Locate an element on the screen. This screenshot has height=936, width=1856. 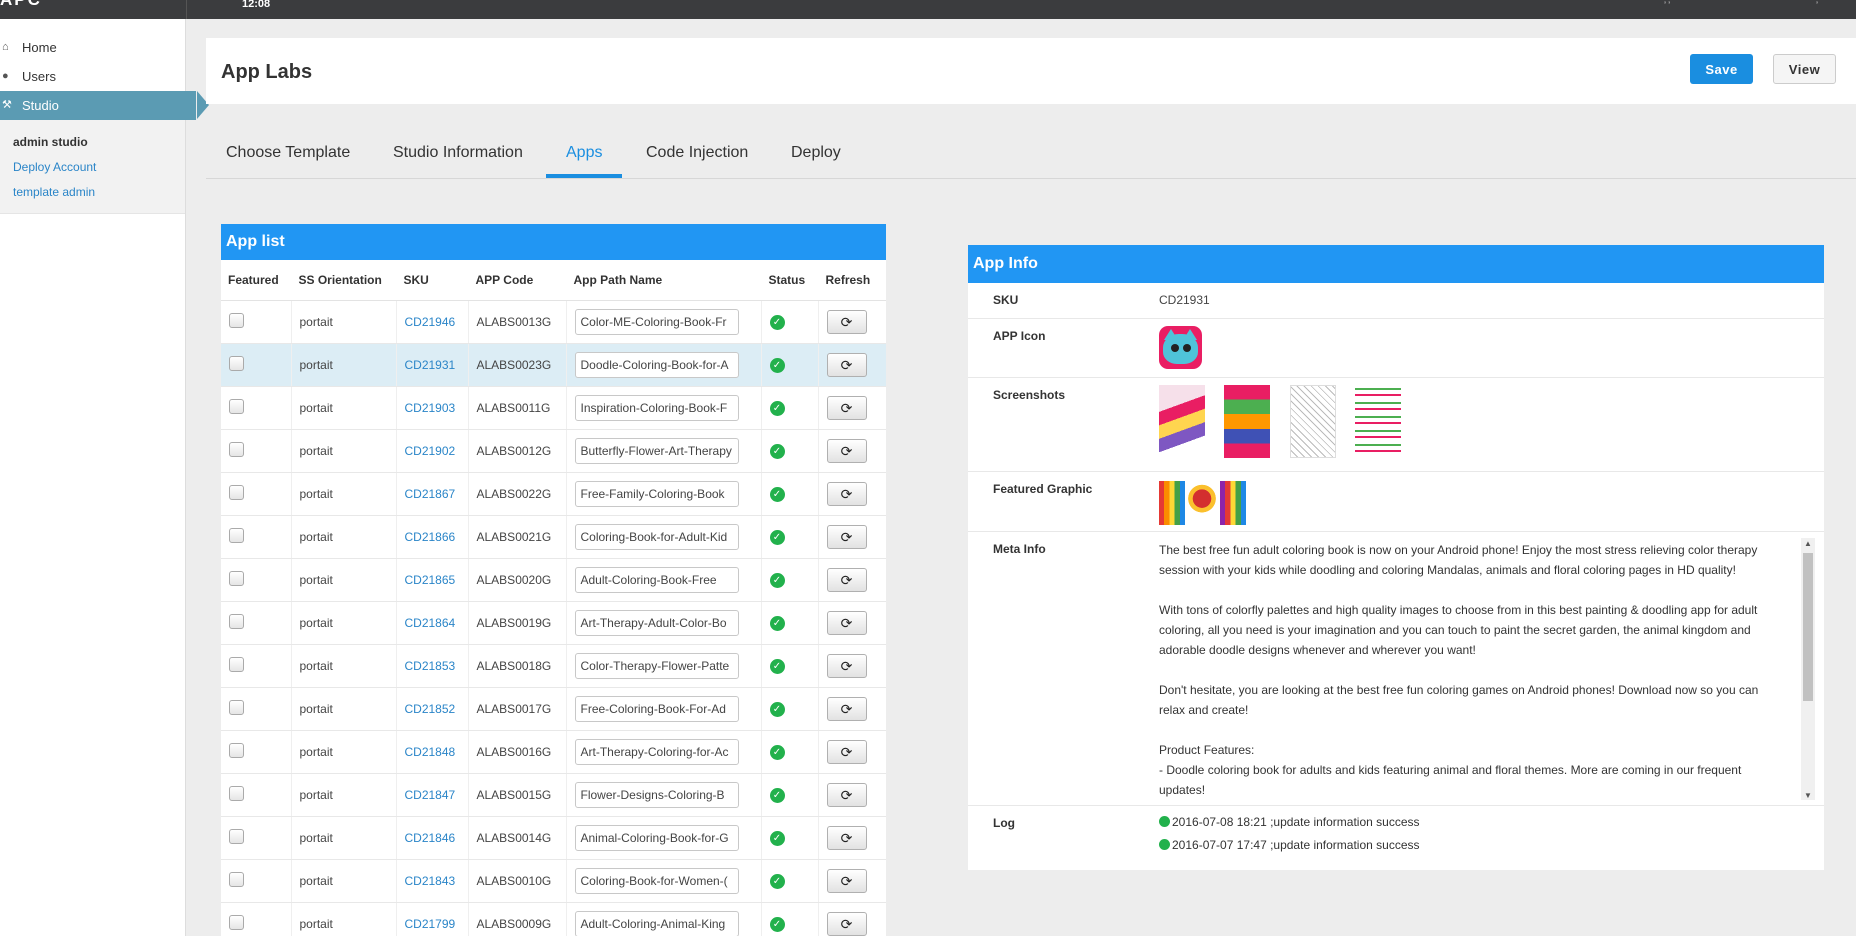
app-path-input: Color-Therapy-Flower-Patte is located at coordinates (656, 665).